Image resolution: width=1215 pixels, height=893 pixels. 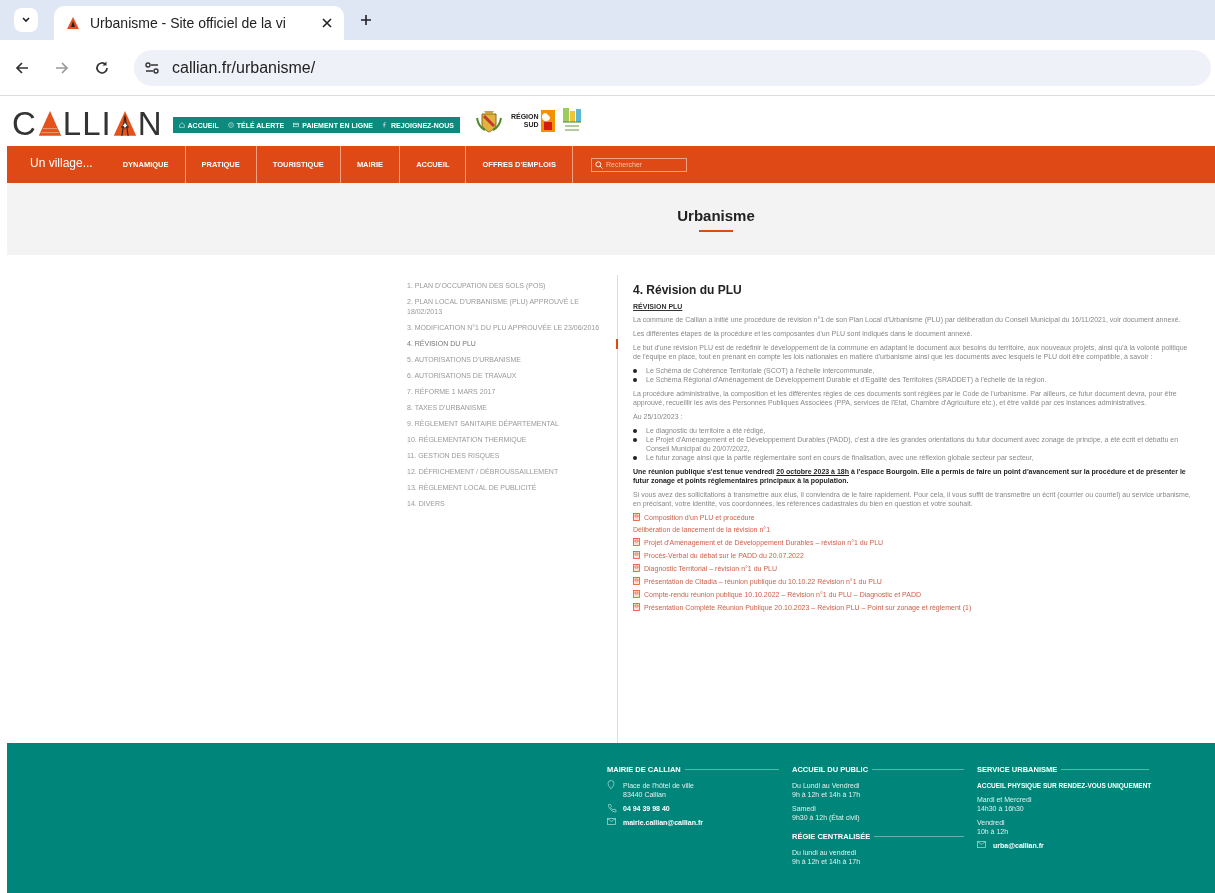 What do you see at coordinates (612, 785) in the screenshot?
I see `location-pin-icon` at bounding box center [612, 785].